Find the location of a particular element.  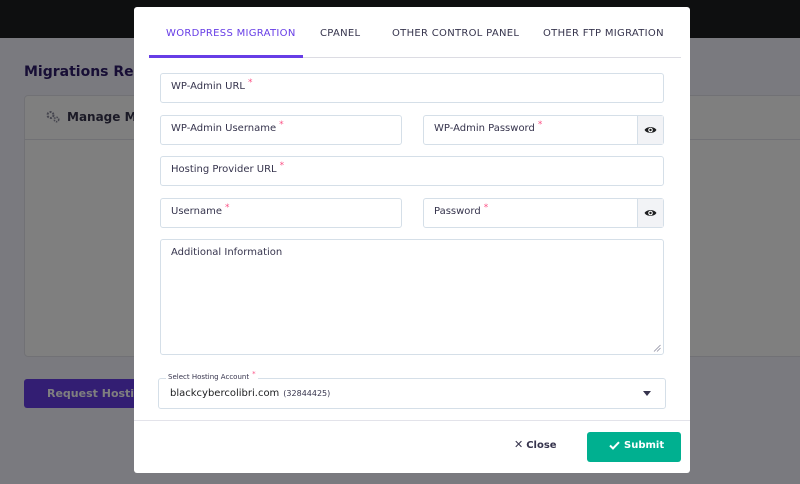

tab-cpanel: CPANEL is located at coordinates (340, 33).